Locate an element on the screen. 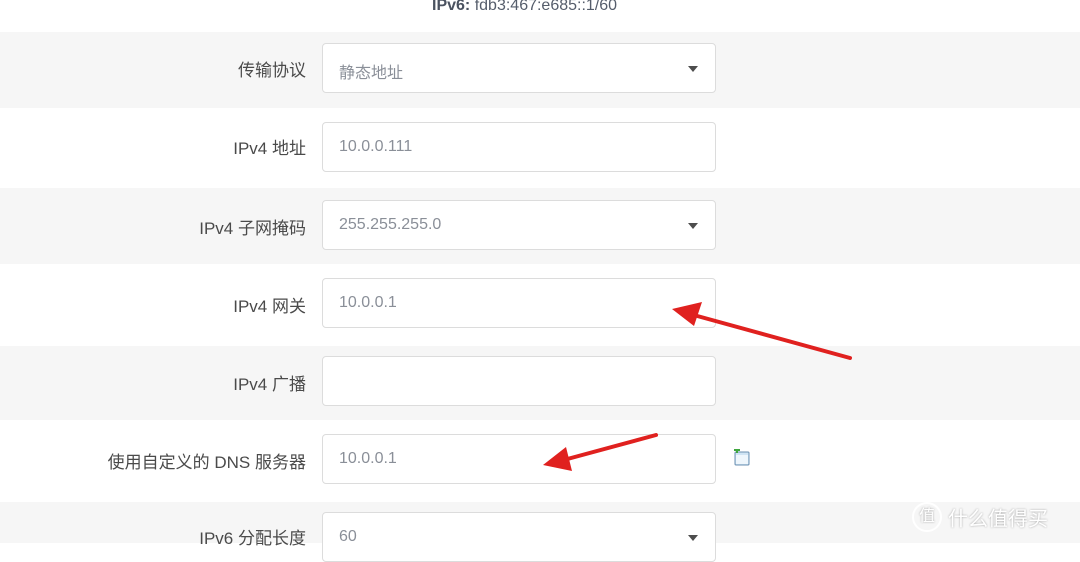 The width and height of the screenshot is (1080, 562). form-row-ipv4-netmask: IPv4 子网掩码 255.255.255.0 is located at coordinates (540, 226).